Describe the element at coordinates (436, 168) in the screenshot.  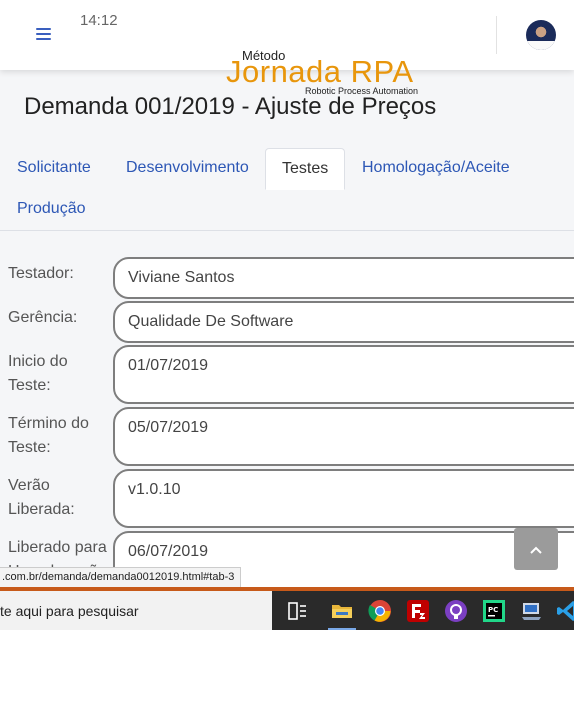
I see `tab-homologacao-aceite: Homologação/Aceite` at that location.